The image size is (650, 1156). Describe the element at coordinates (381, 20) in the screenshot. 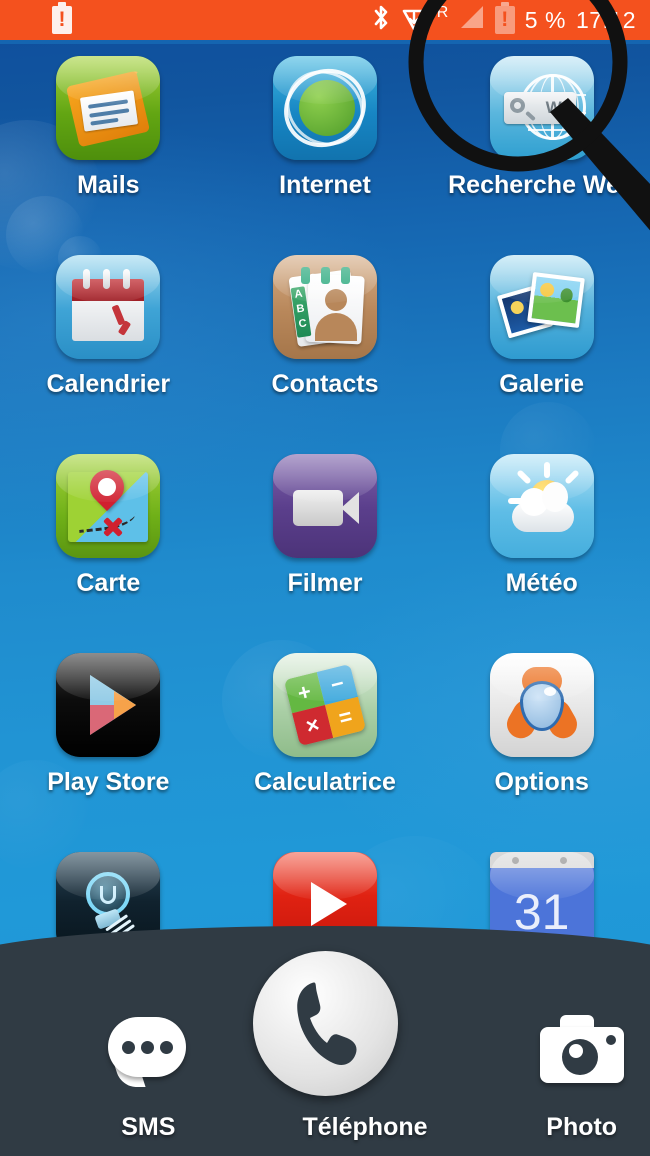

I see `bluetooth-icon` at that location.